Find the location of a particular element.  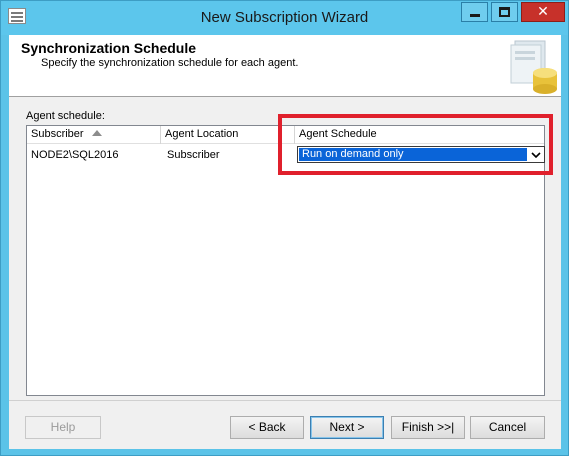

agent-location-cell: Subscriber is located at coordinates (193, 155).